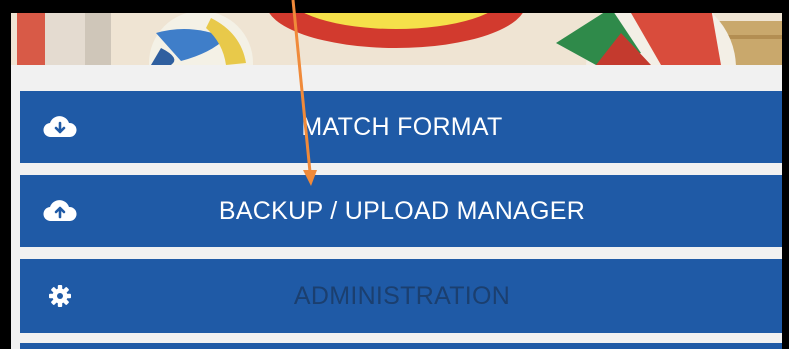 The height and width of the screenshot is (349, 789). What do you see at coordinates (401, 346) in the screenshot?
I see `menu-item-partial` at bounding box center [401, 346].